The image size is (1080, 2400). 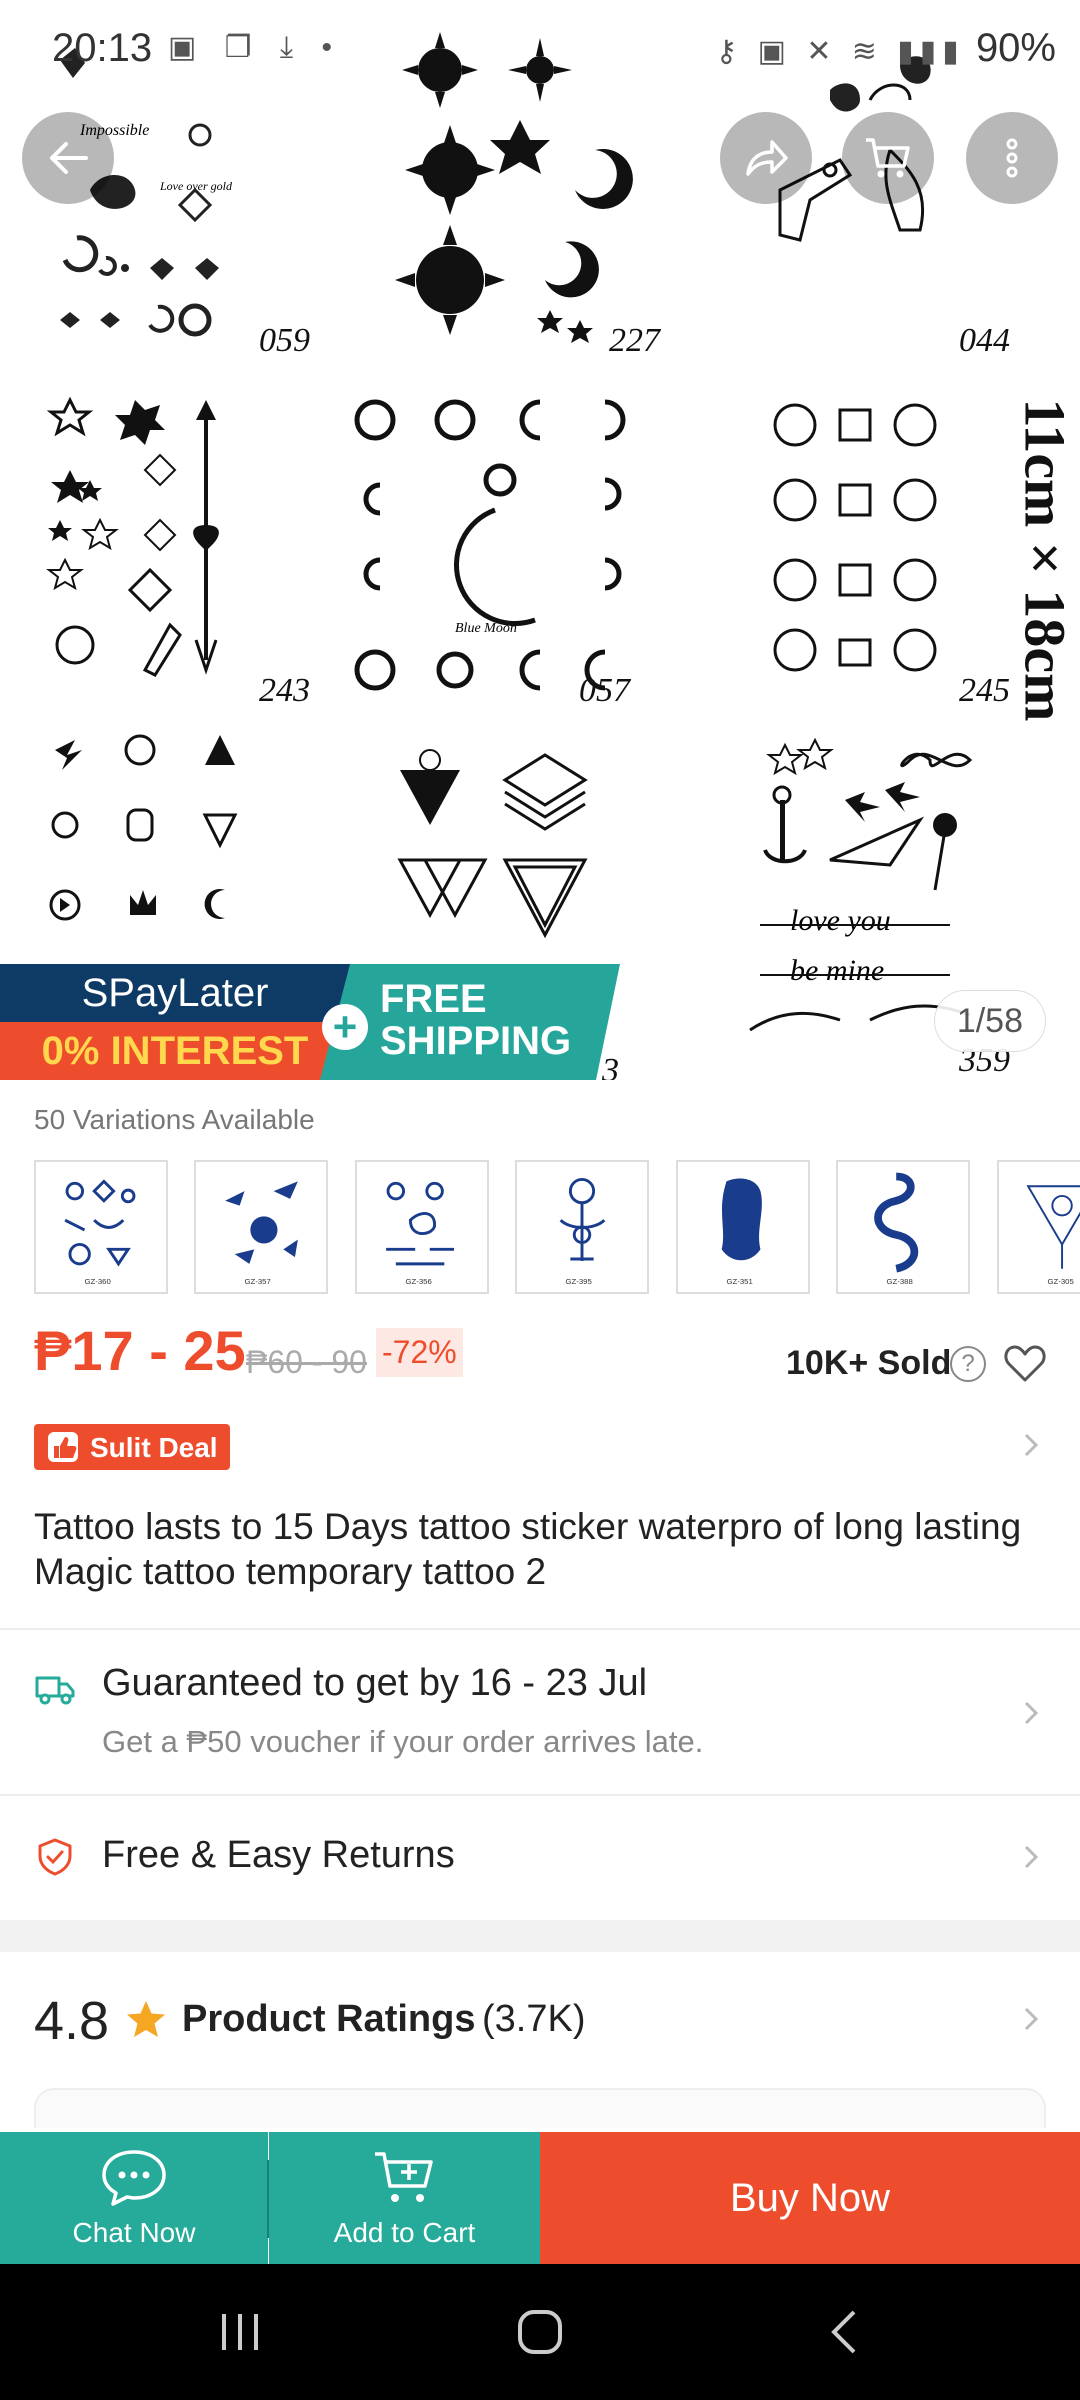 What do you see at coordinates (486, 628) in the screenshot?
I see `svg-text: Blue Moon` at bounding box center [486, 628].